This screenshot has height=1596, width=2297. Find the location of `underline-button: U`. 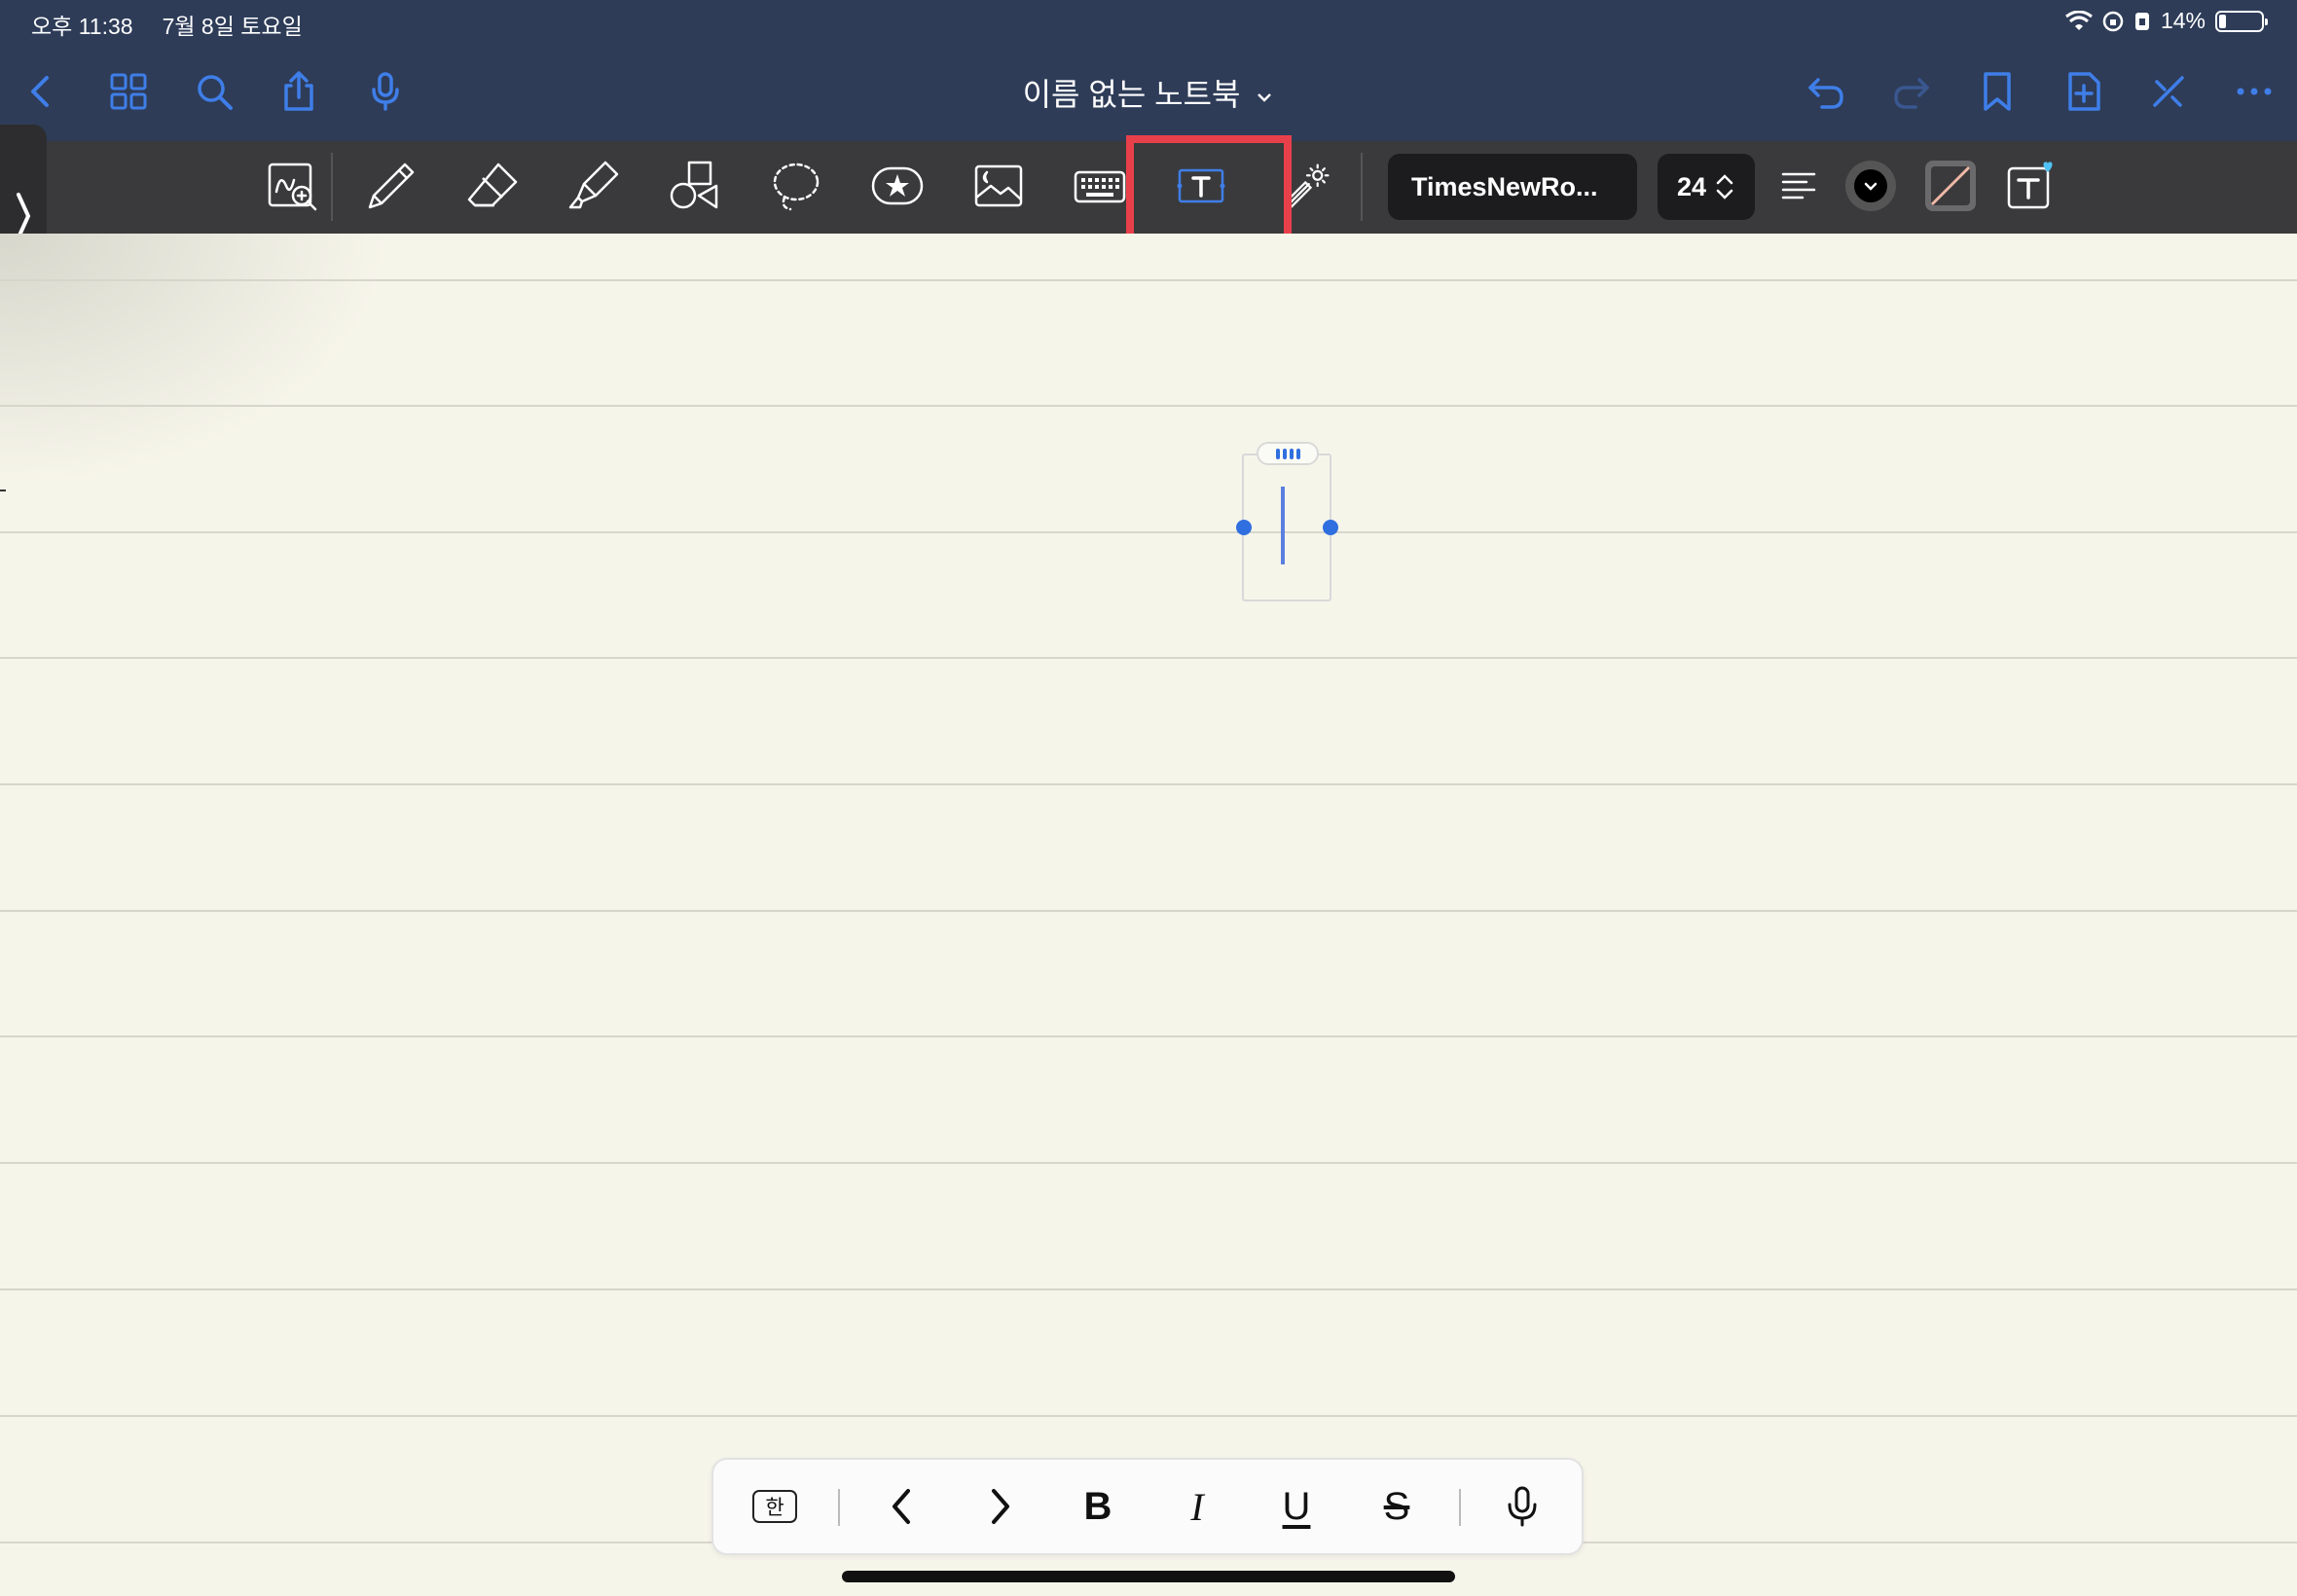

underline-button: U is located at coordinates (1296, 1506).